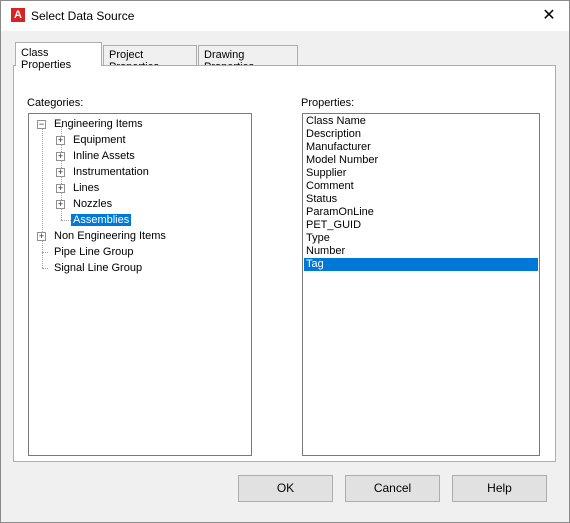 The image size is (570, 523). Describe the element at coordinates (99, 140) in the screenshot. I see `tree-item-label: Equipment` at that location.